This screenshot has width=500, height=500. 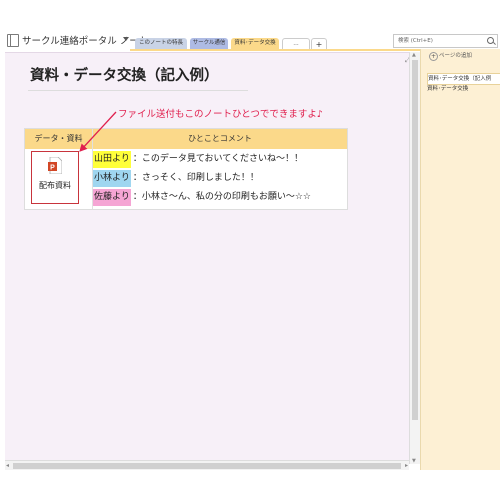 I want to click on search-input: 検索 (Ctrl+E), so click(x=445, y=41).